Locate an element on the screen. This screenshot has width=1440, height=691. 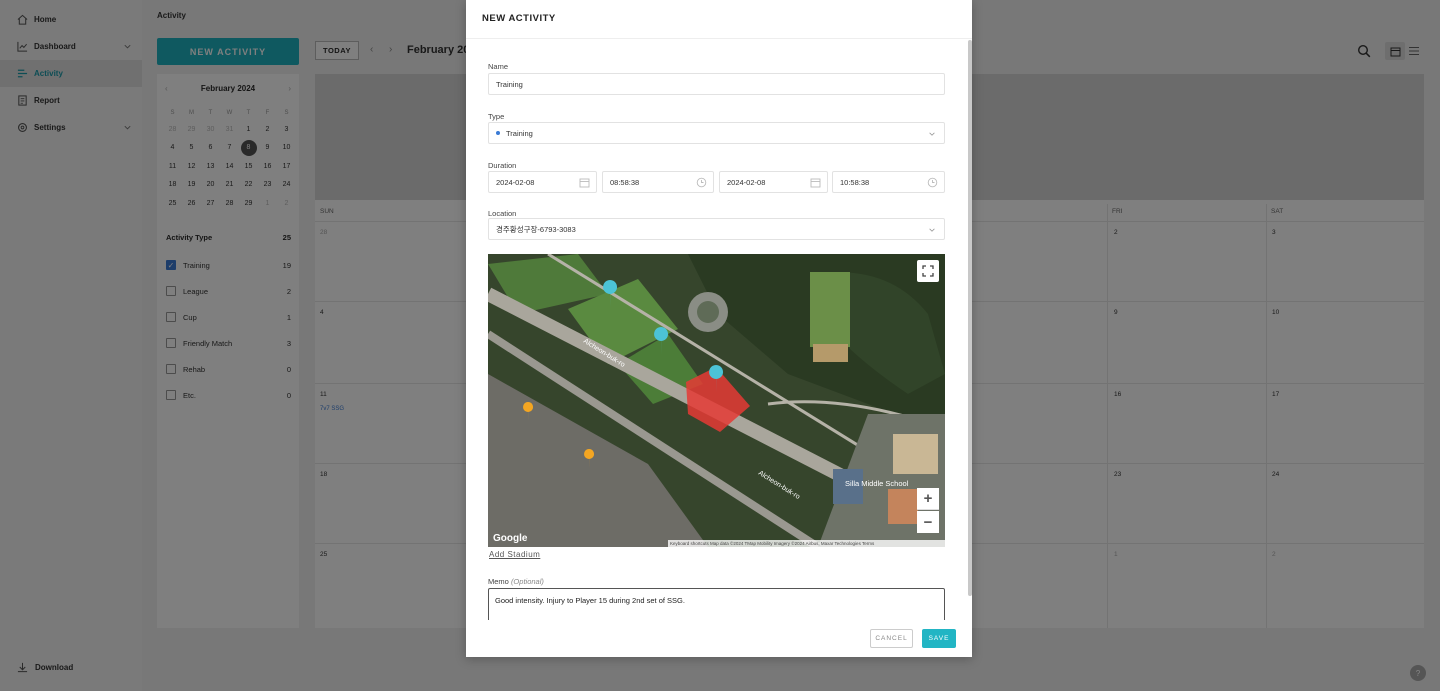
type-select: Training is located at coordinates (716, 133).